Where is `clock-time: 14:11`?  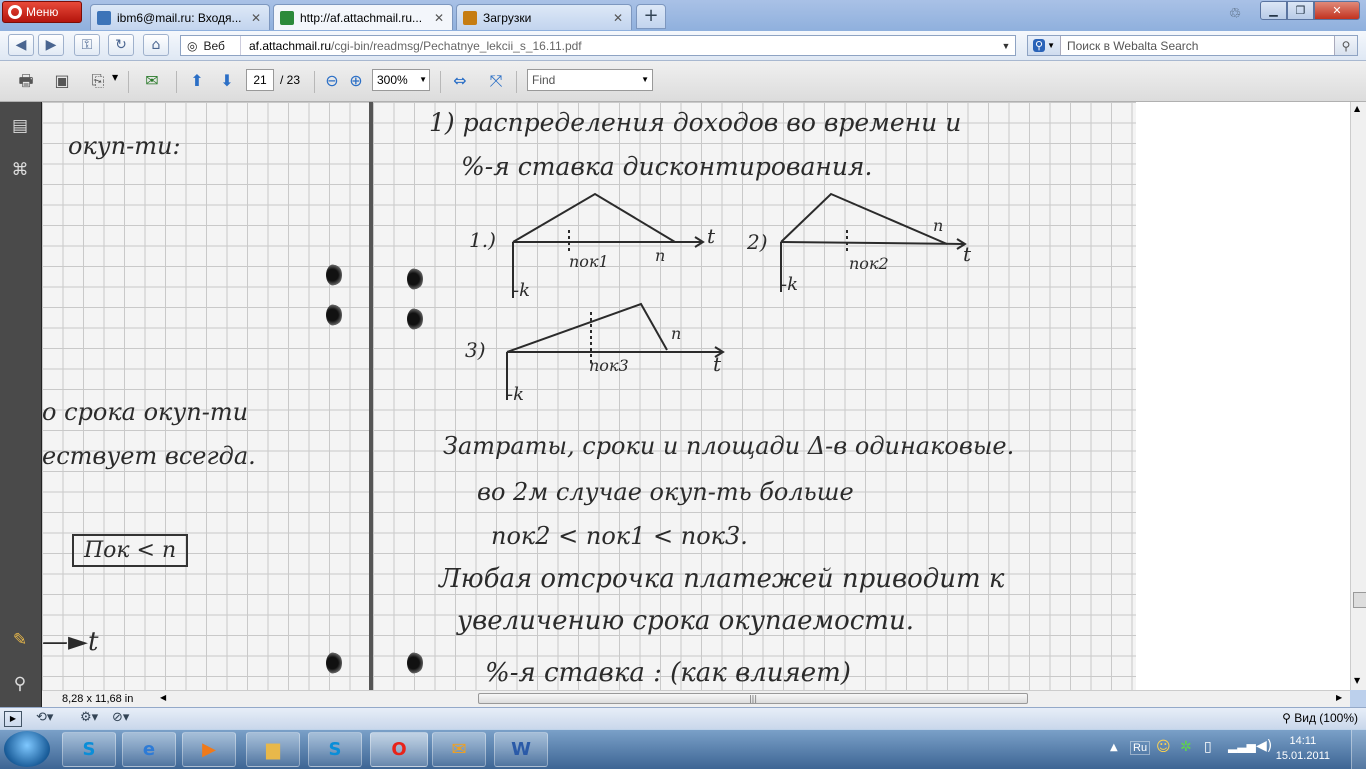 clock-time: 14:11 is located at coordinates (1303, 741).